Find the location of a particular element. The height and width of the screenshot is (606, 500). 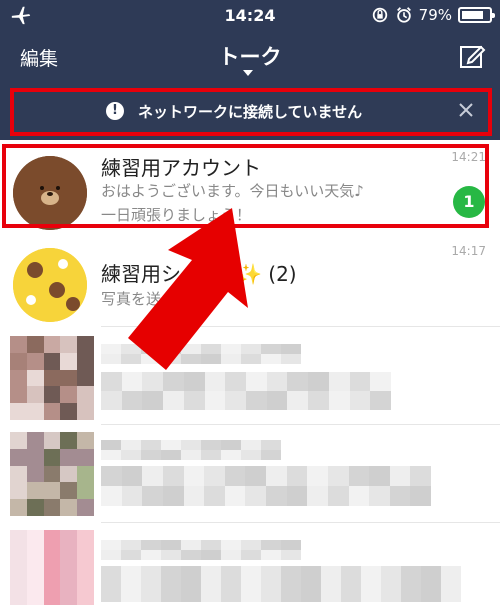

compose-icon is located at coordinates (472, 56).